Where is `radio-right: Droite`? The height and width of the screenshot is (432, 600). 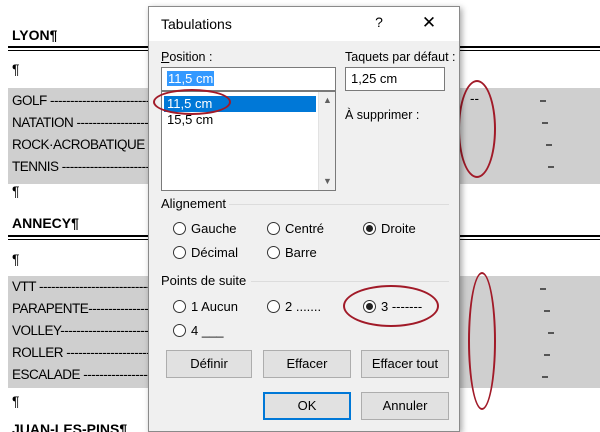 radio-right: Droite is located at coordinates (389, 228).